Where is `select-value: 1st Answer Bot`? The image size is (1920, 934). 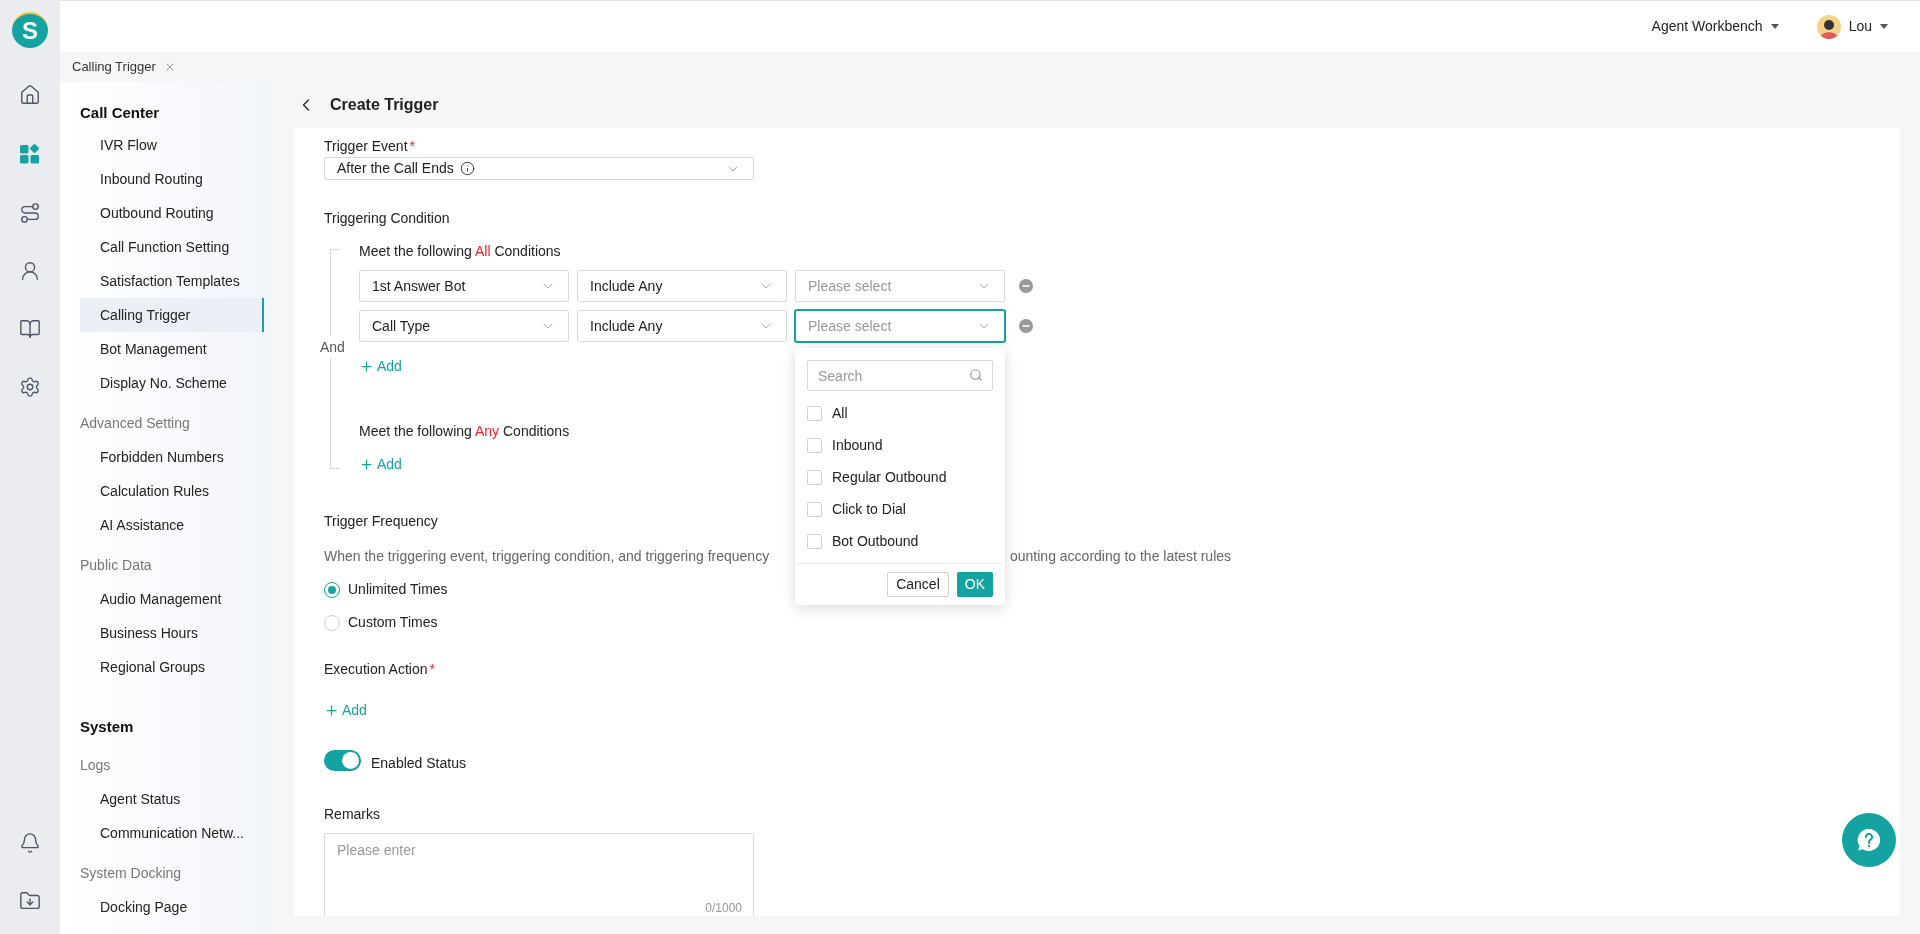 select-value: 1st Answer Bot is located at coordinates (419, 286).